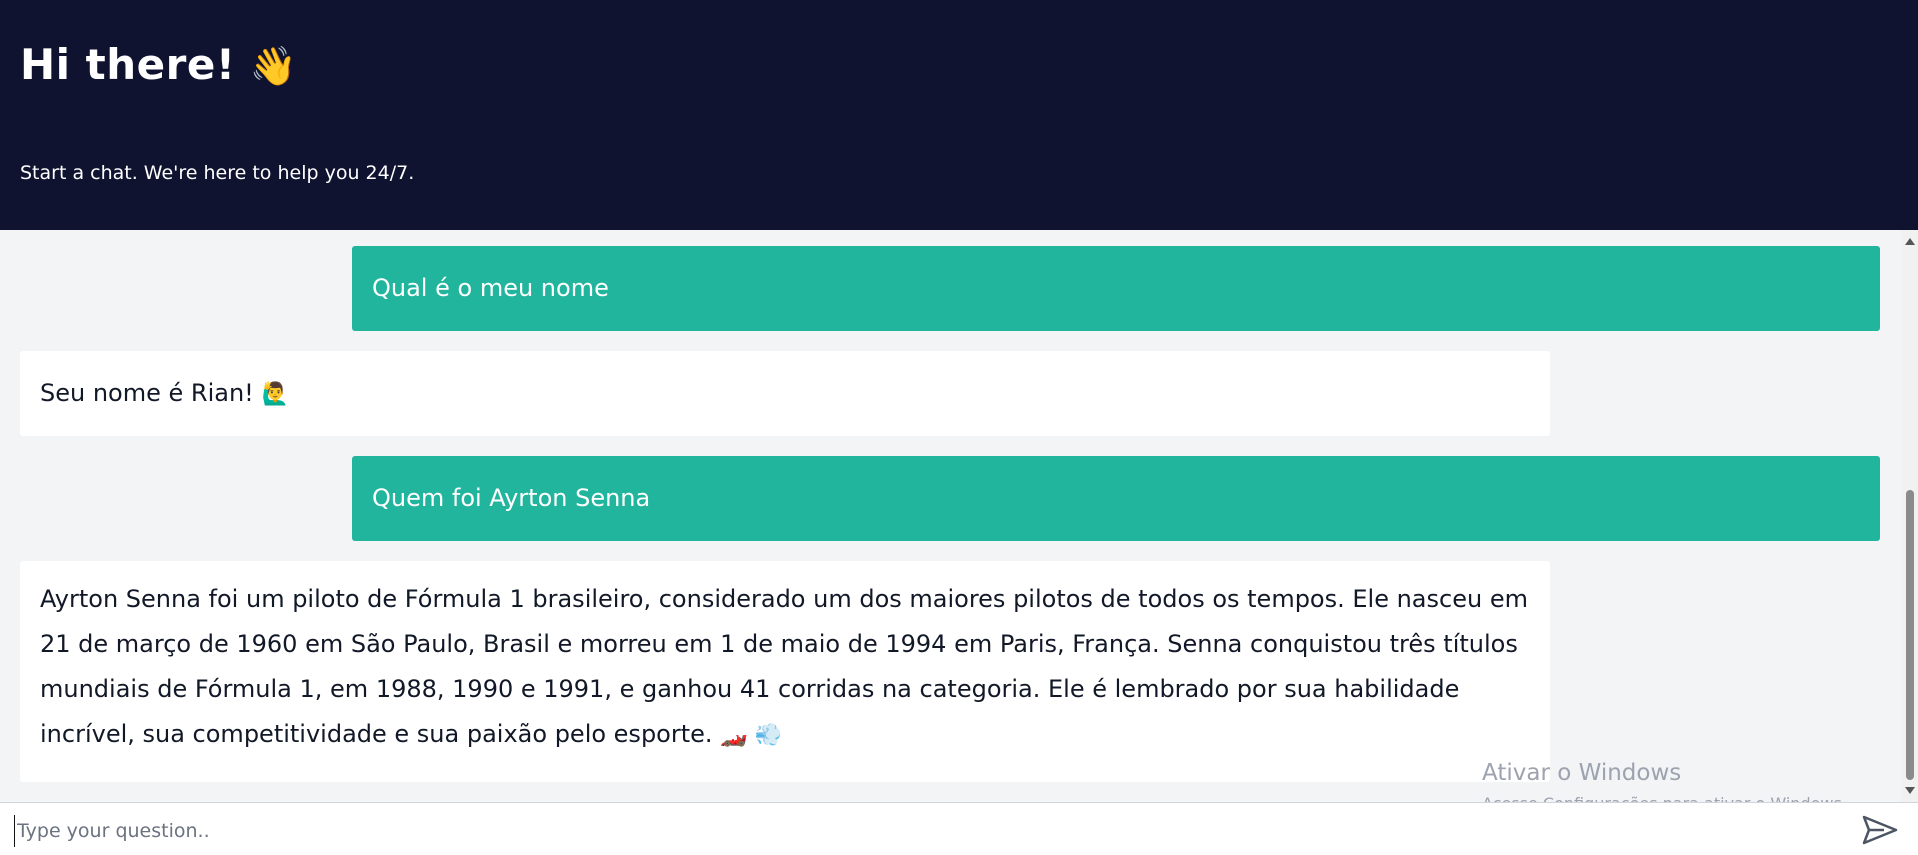  I want to click on user-message: Qual é o meu nome, so click(1116, 288).